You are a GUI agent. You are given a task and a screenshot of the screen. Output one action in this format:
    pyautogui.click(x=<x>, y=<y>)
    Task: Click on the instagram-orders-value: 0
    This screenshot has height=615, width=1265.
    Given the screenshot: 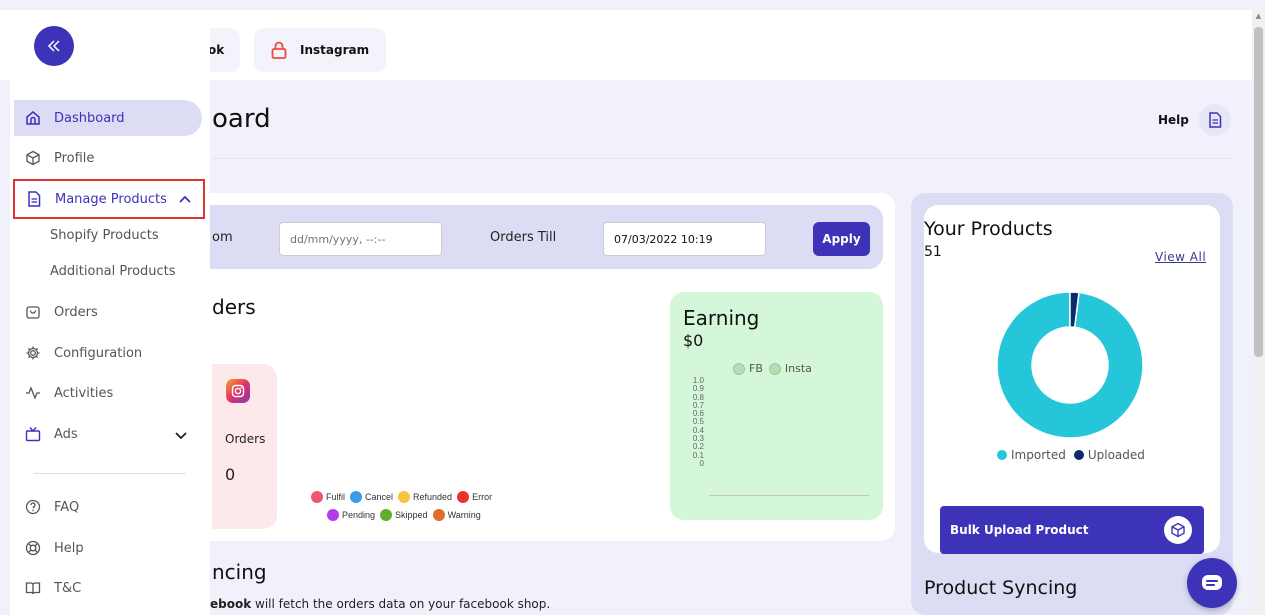 What is the action you would take?
    pyautogui.click(x=230, y=474)
    